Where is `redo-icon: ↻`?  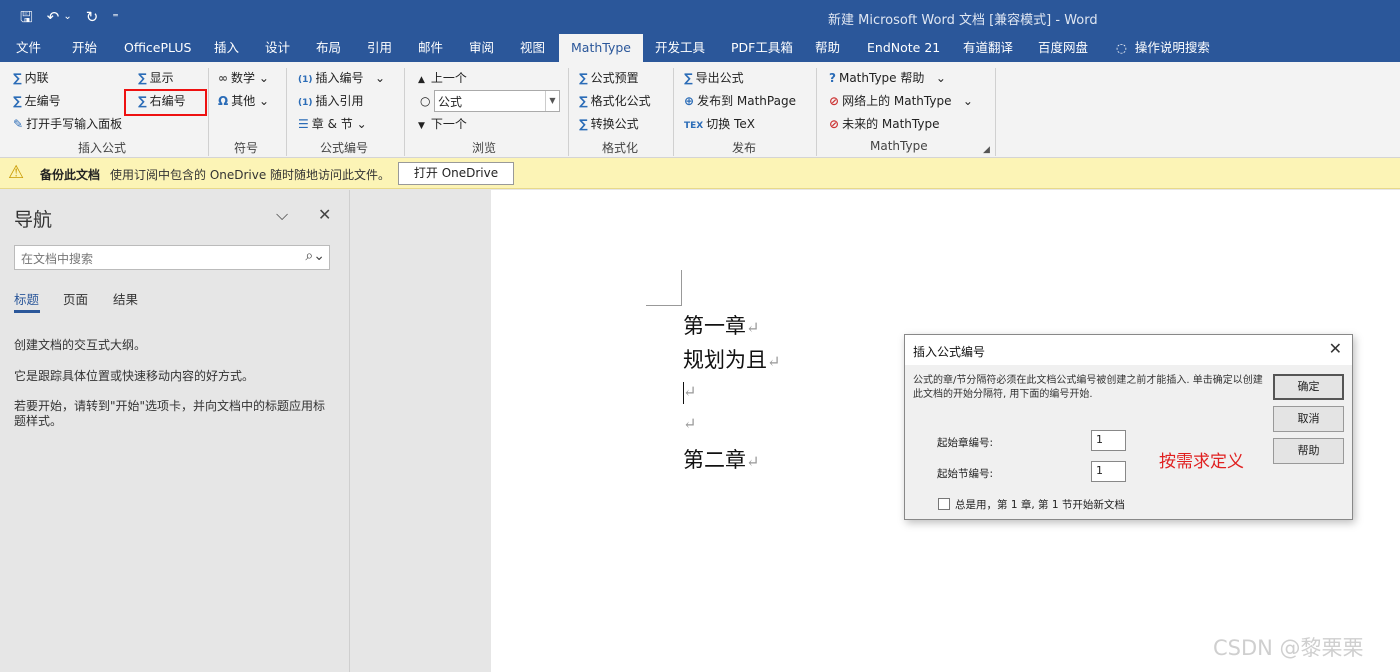 redo-icon: ↻ is located at coordinates (92, 17).